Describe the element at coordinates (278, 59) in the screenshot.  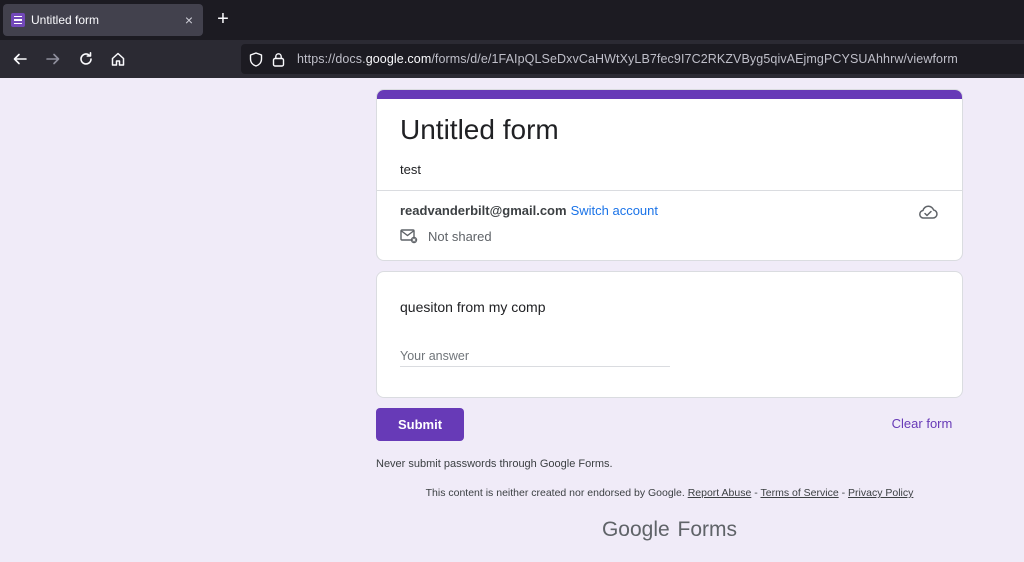
I see `lock-icon` at that location.